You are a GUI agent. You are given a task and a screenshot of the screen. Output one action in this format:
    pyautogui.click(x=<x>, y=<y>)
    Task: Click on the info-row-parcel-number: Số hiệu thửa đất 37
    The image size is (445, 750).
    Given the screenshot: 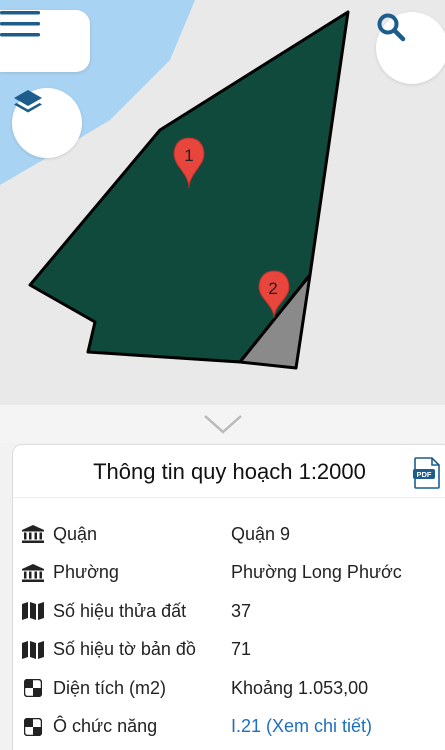 What is the action you would take?
    pyautogui.click(x=231, y=611)
    